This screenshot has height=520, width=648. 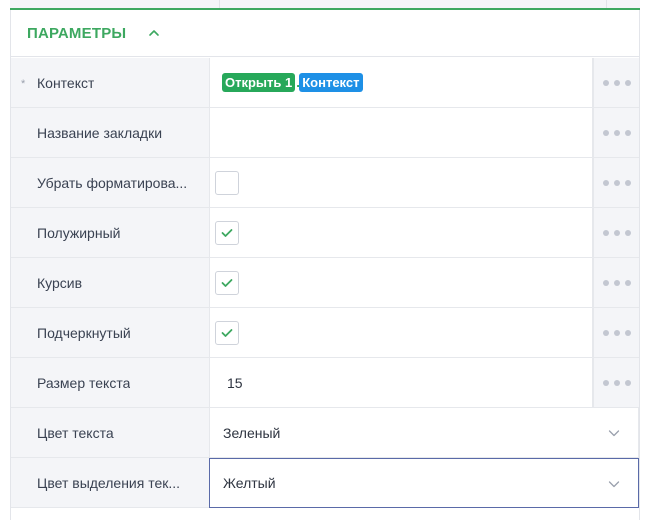 I want to click on bold-checkbox, so click(x=227, y=232).